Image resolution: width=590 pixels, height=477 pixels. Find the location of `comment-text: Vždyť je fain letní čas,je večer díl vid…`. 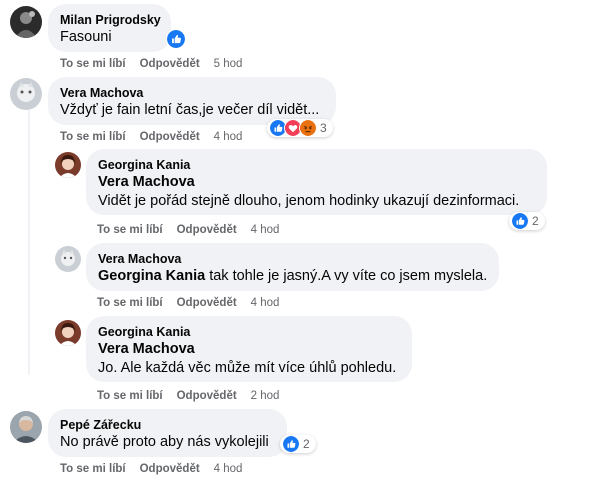

comment-text: Vždyť je fain letní čas,je večer díl vid… is located at coordinates (190, 110).